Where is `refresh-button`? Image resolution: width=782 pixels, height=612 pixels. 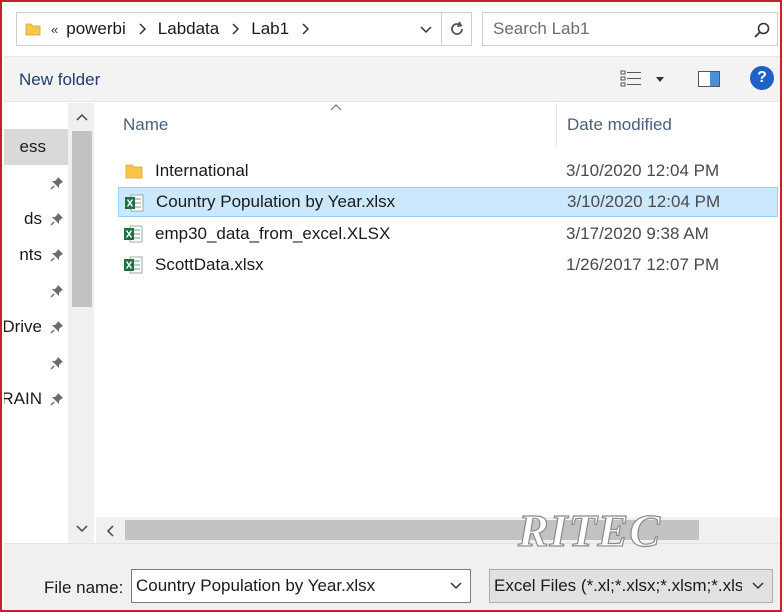
refresh-button is located at coordinates (456, 29).